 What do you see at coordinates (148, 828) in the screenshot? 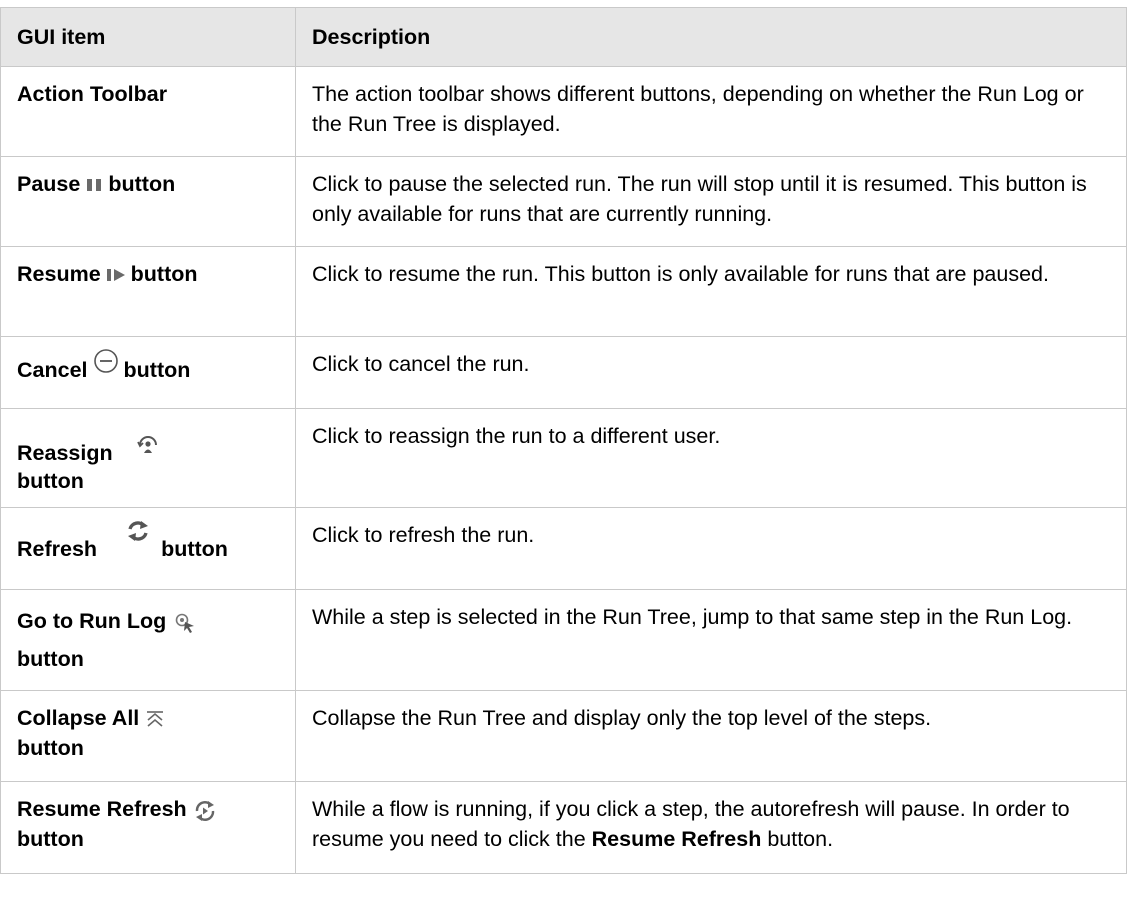
I see `item-resume-refresh-button: Resume Refresh button` at bounding box center [148, 828].